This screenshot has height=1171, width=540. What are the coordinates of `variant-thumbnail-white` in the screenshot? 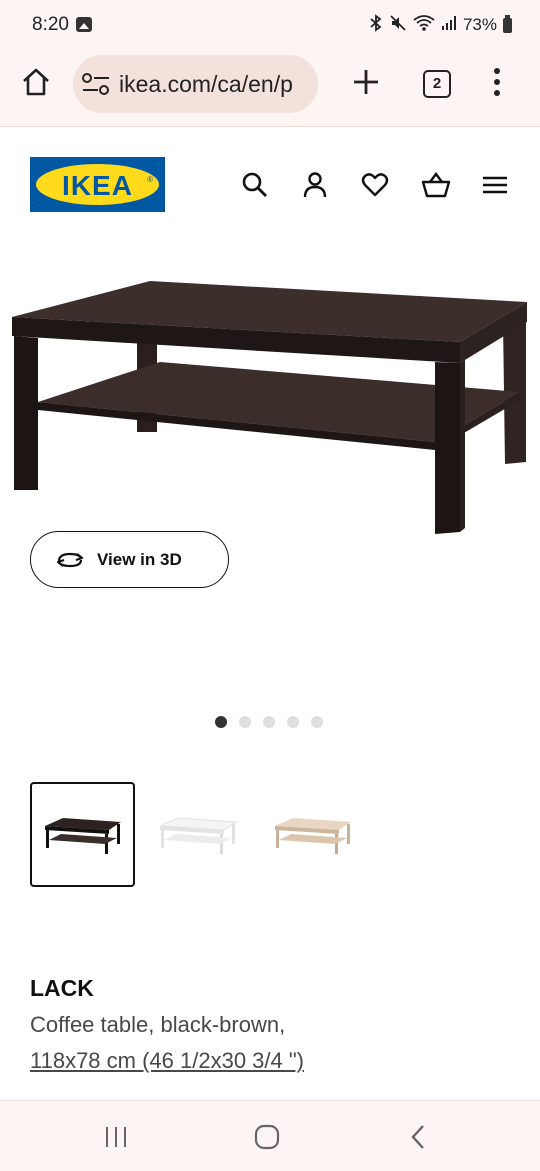 It's located at (198, 835).